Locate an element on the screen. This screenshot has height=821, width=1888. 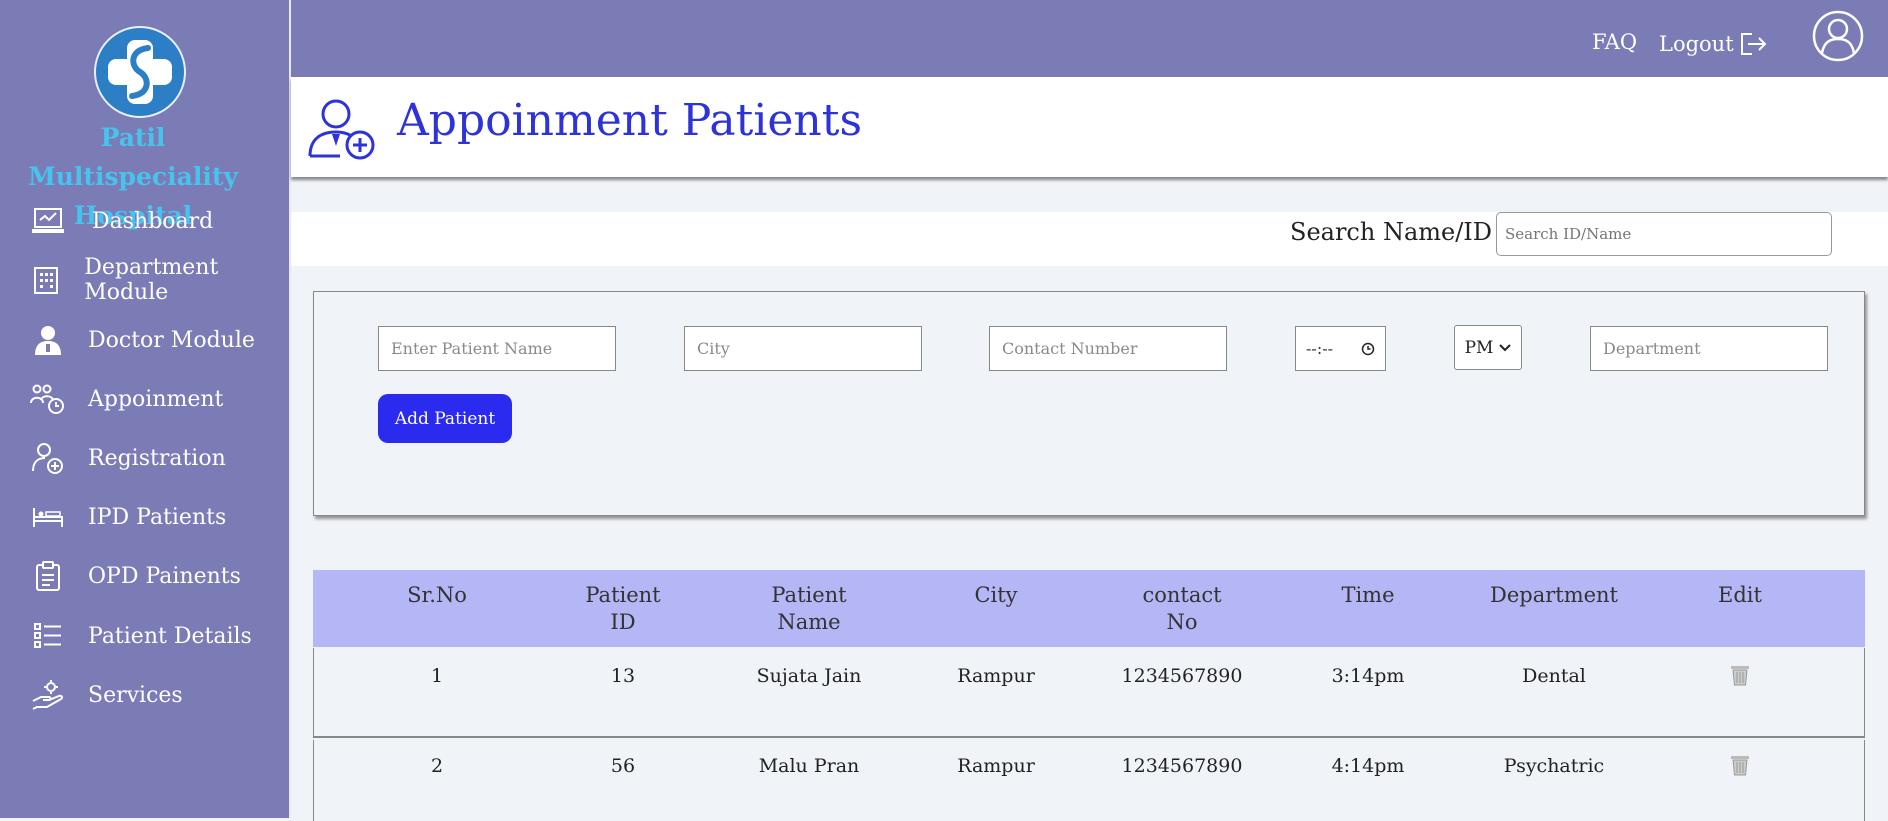
doctor-icon is located at coordinates (48, 340).